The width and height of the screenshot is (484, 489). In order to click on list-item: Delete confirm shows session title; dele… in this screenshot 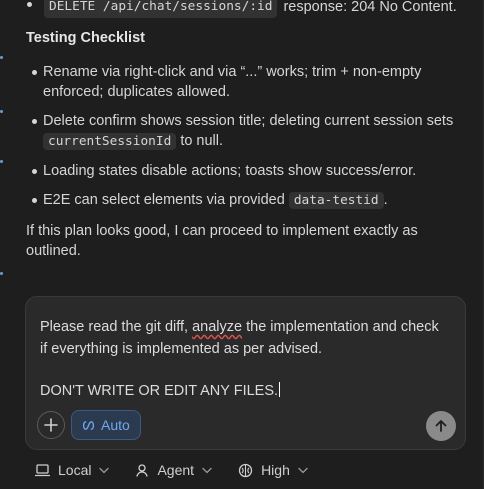, I will do `click(241, 131)`.